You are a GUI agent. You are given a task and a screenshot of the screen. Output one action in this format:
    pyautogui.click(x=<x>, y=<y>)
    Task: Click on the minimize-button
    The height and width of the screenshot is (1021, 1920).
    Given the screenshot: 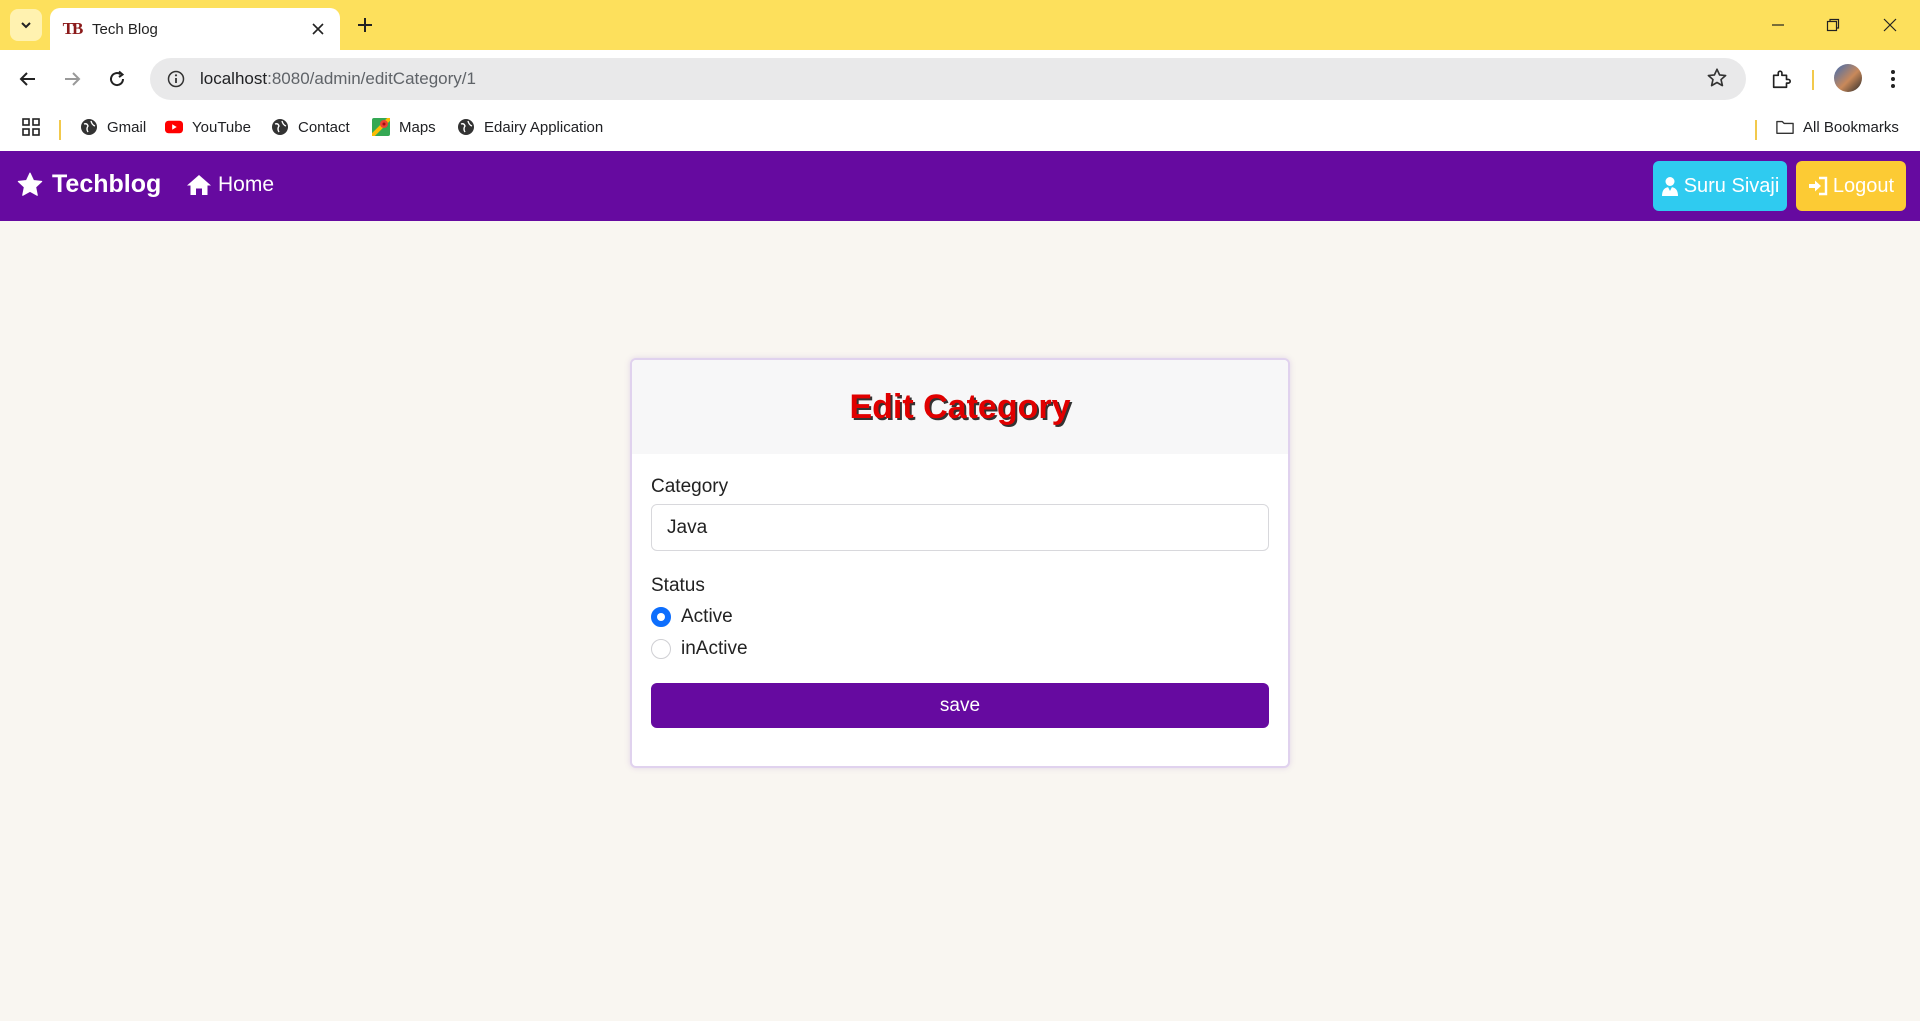 What is the action you would take?
    pyautogui.click(x=1778, y=25)
    